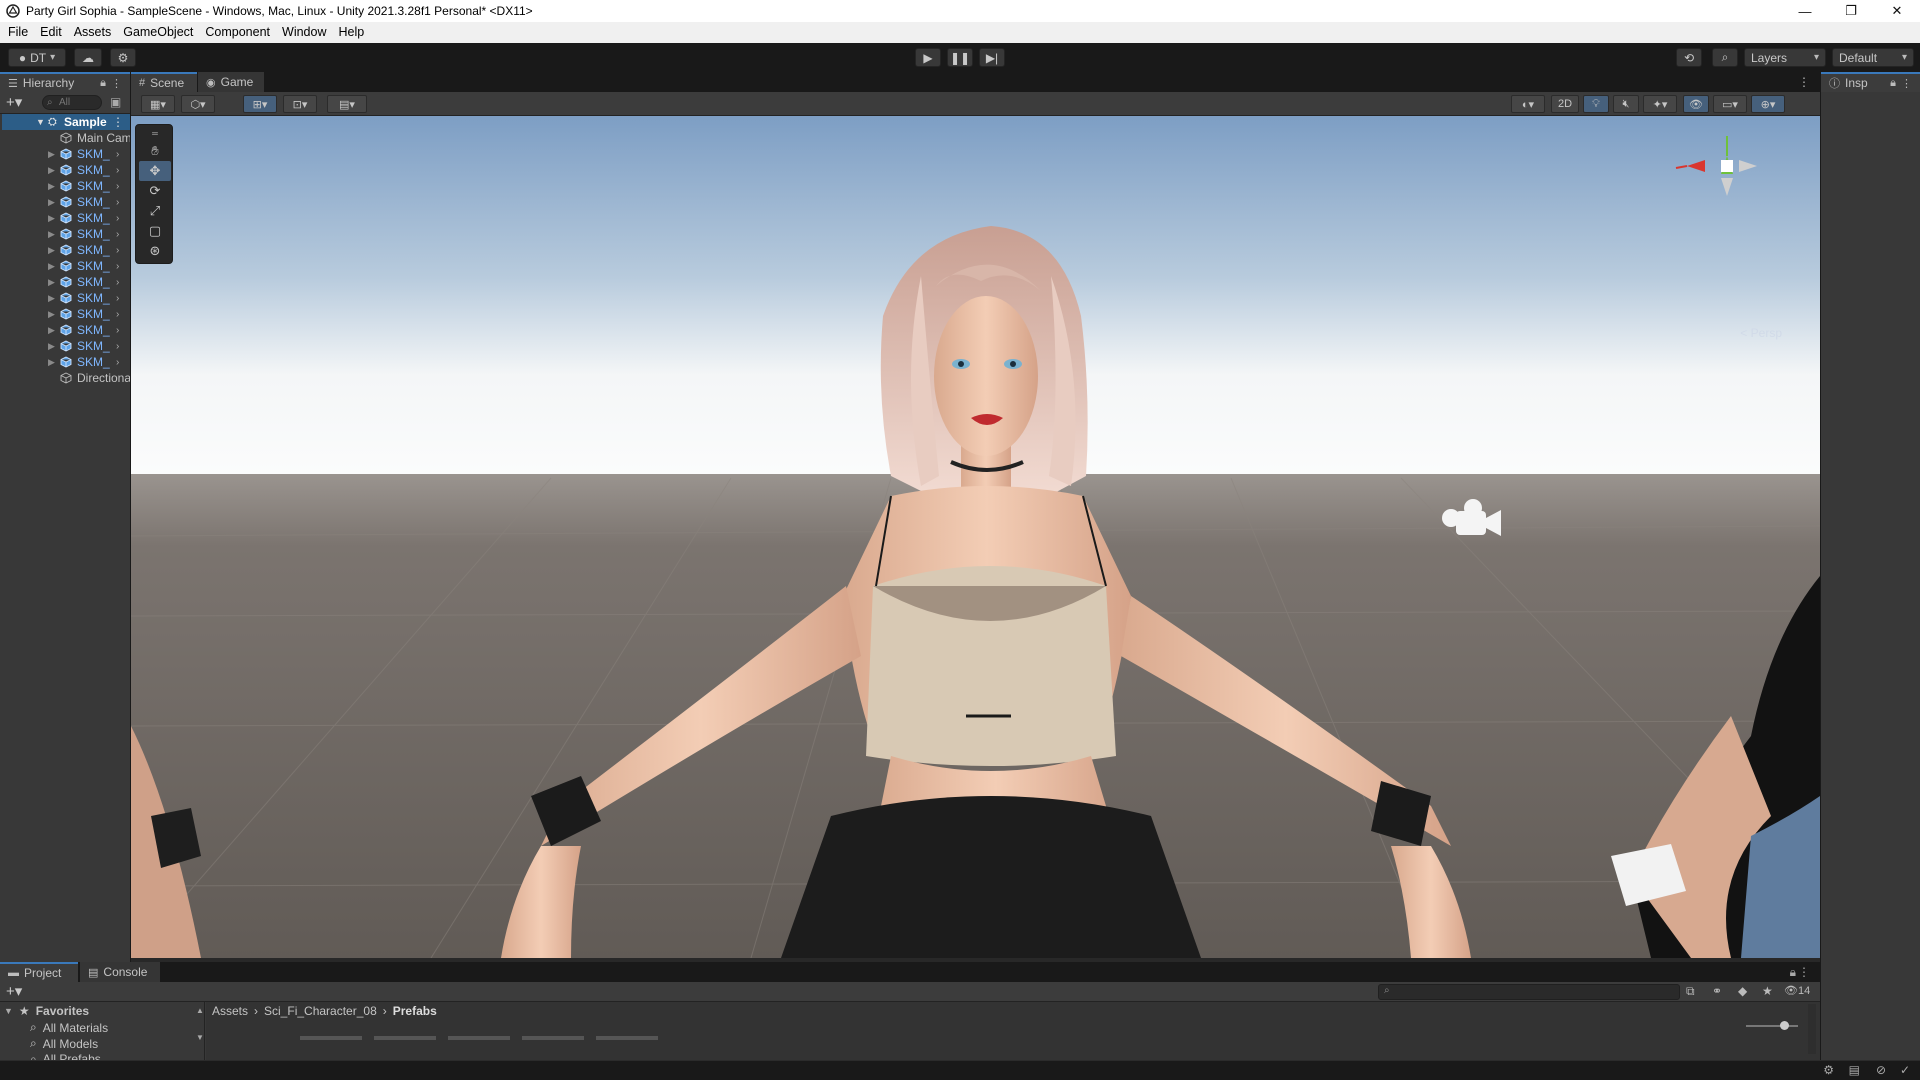 This screenshot has height=1080, width=1920. What do you see at coordinates (1812, 1029) in the screenshot?
I see `assets-scrollbar` at bounding box center [1812, 1029].